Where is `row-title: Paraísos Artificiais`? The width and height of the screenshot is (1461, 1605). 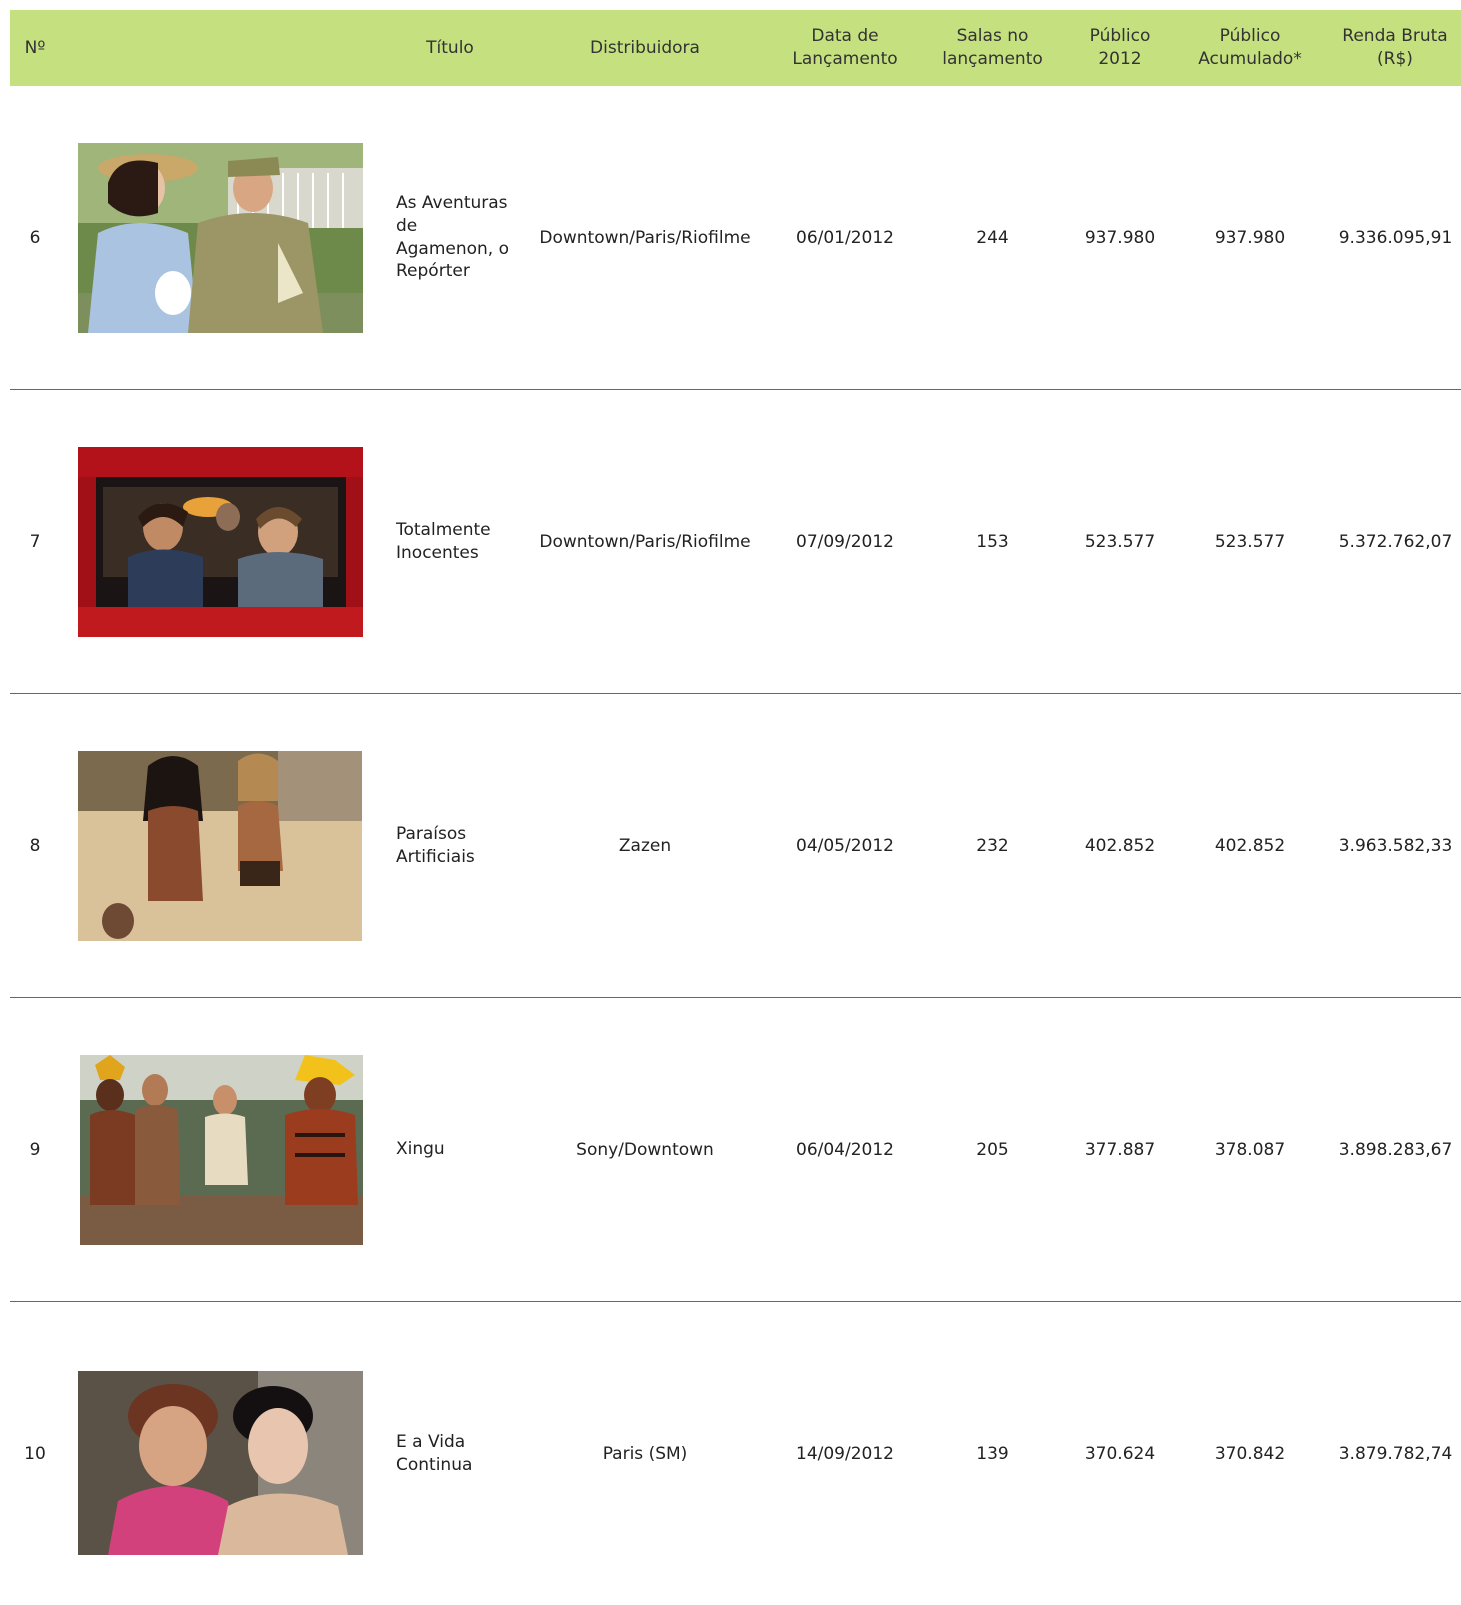
row-title: Paraísos Artificiais is located at coordinates (435, 845).